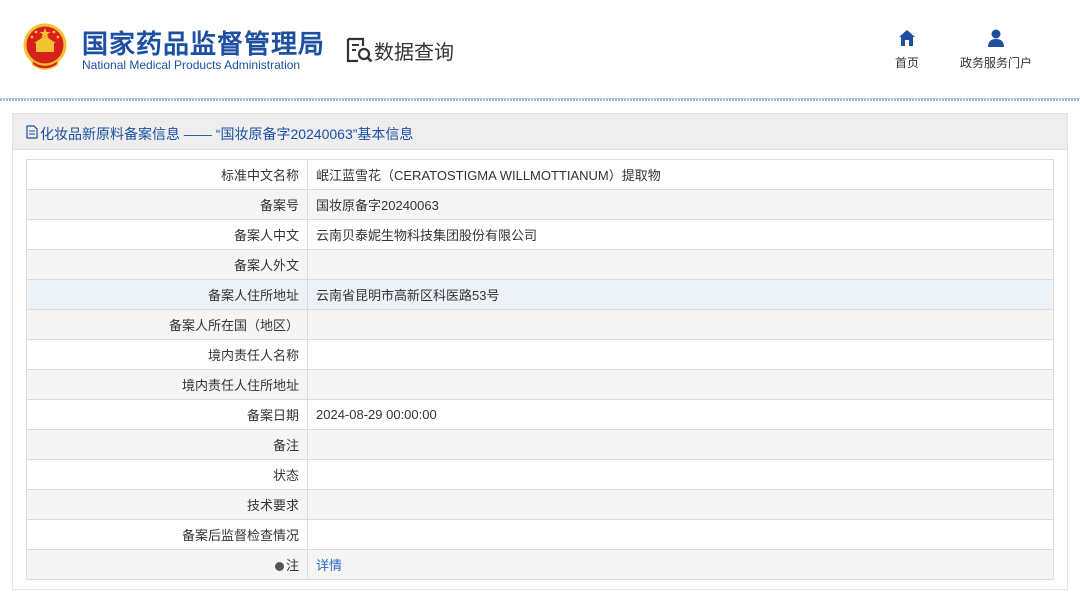 This screenshot has height=603, width=1080. Describe the element at coordinates (906, 63) in the screenshot. I see `nav-home-label: 首页` at that location.